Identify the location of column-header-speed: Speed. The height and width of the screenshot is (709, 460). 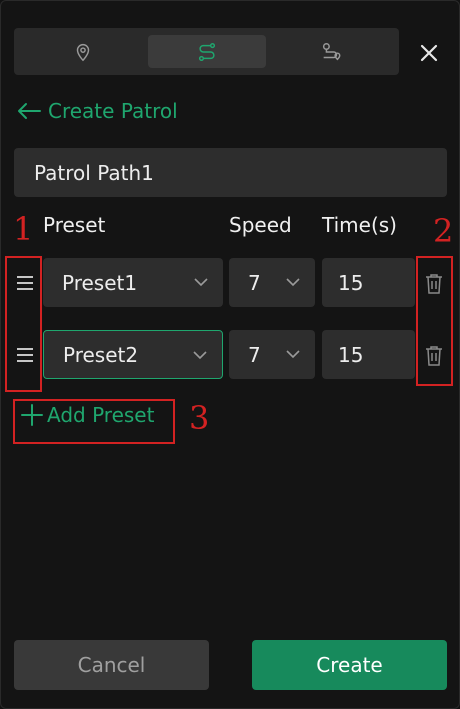
(260, 225).